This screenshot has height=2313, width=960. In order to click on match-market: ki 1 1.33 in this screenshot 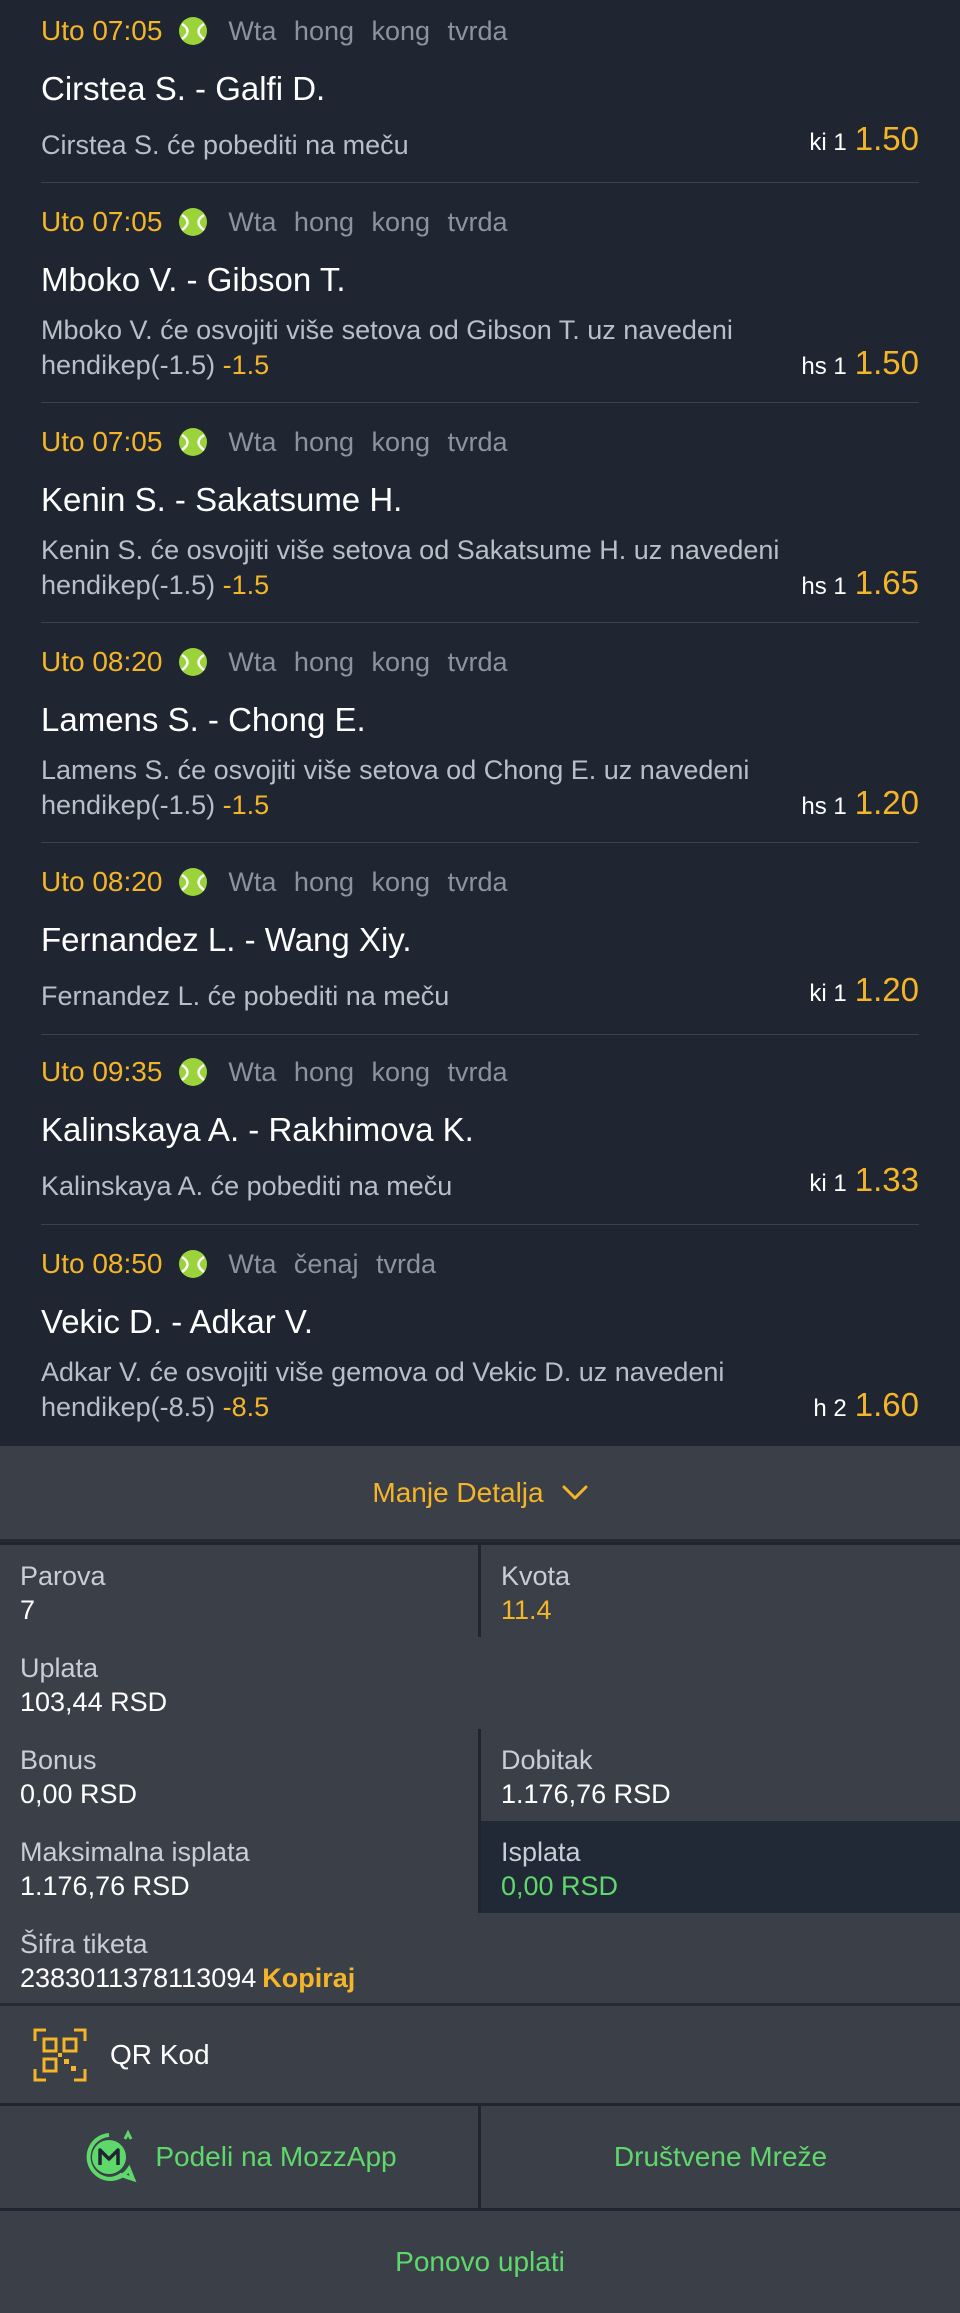, I will do `click(864, 1180)`.